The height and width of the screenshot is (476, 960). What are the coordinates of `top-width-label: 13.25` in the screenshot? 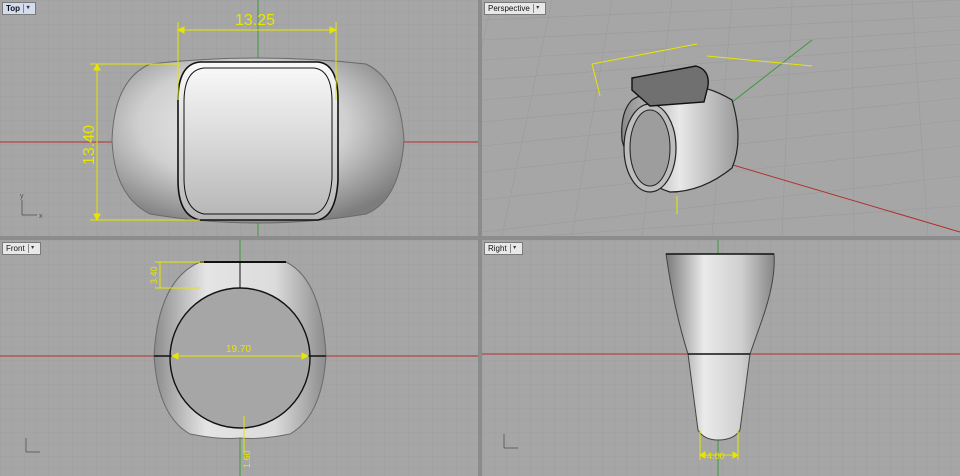 It's located at (255, 20).